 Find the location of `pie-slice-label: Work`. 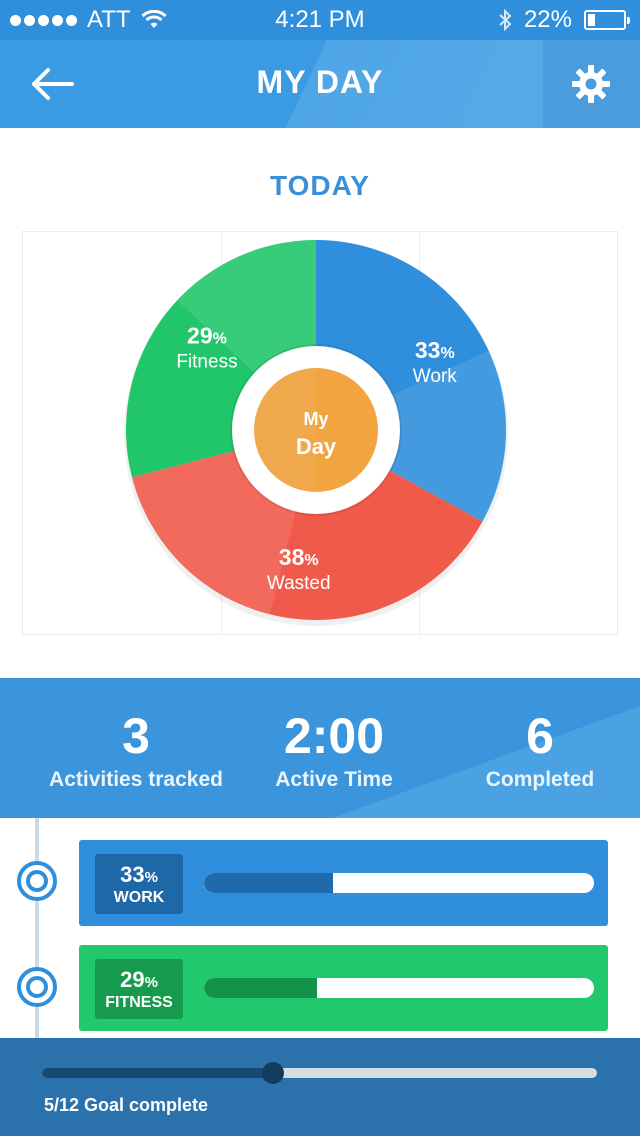

pie-slice-label: Work is located at coordinates (435, 376).